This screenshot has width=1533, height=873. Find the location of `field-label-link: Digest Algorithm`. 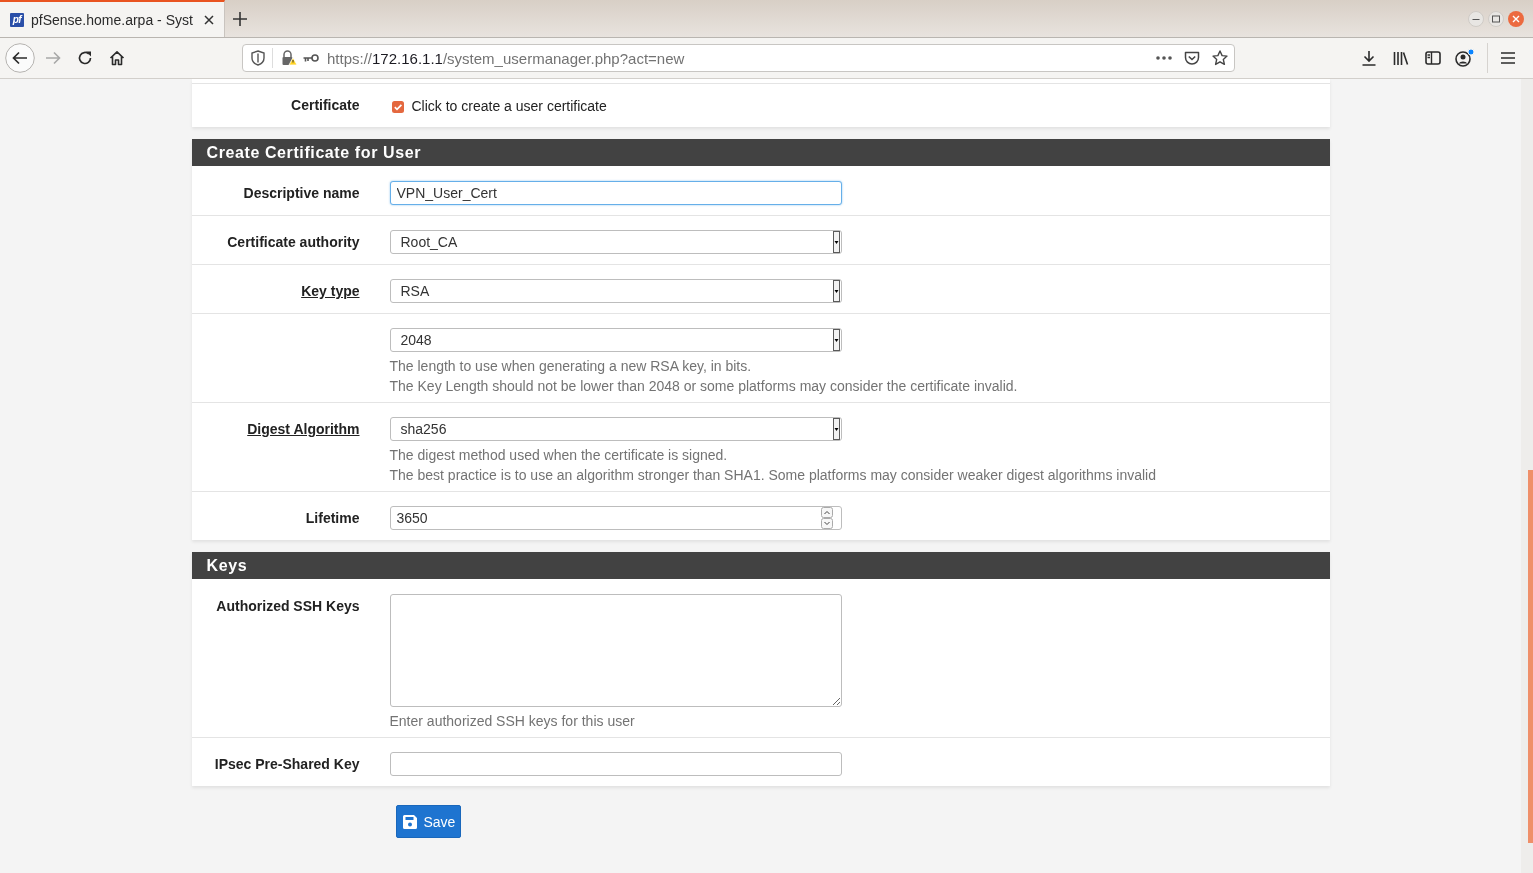

field-label-link: Digest Algorithm is located at coordinates (303, 429).